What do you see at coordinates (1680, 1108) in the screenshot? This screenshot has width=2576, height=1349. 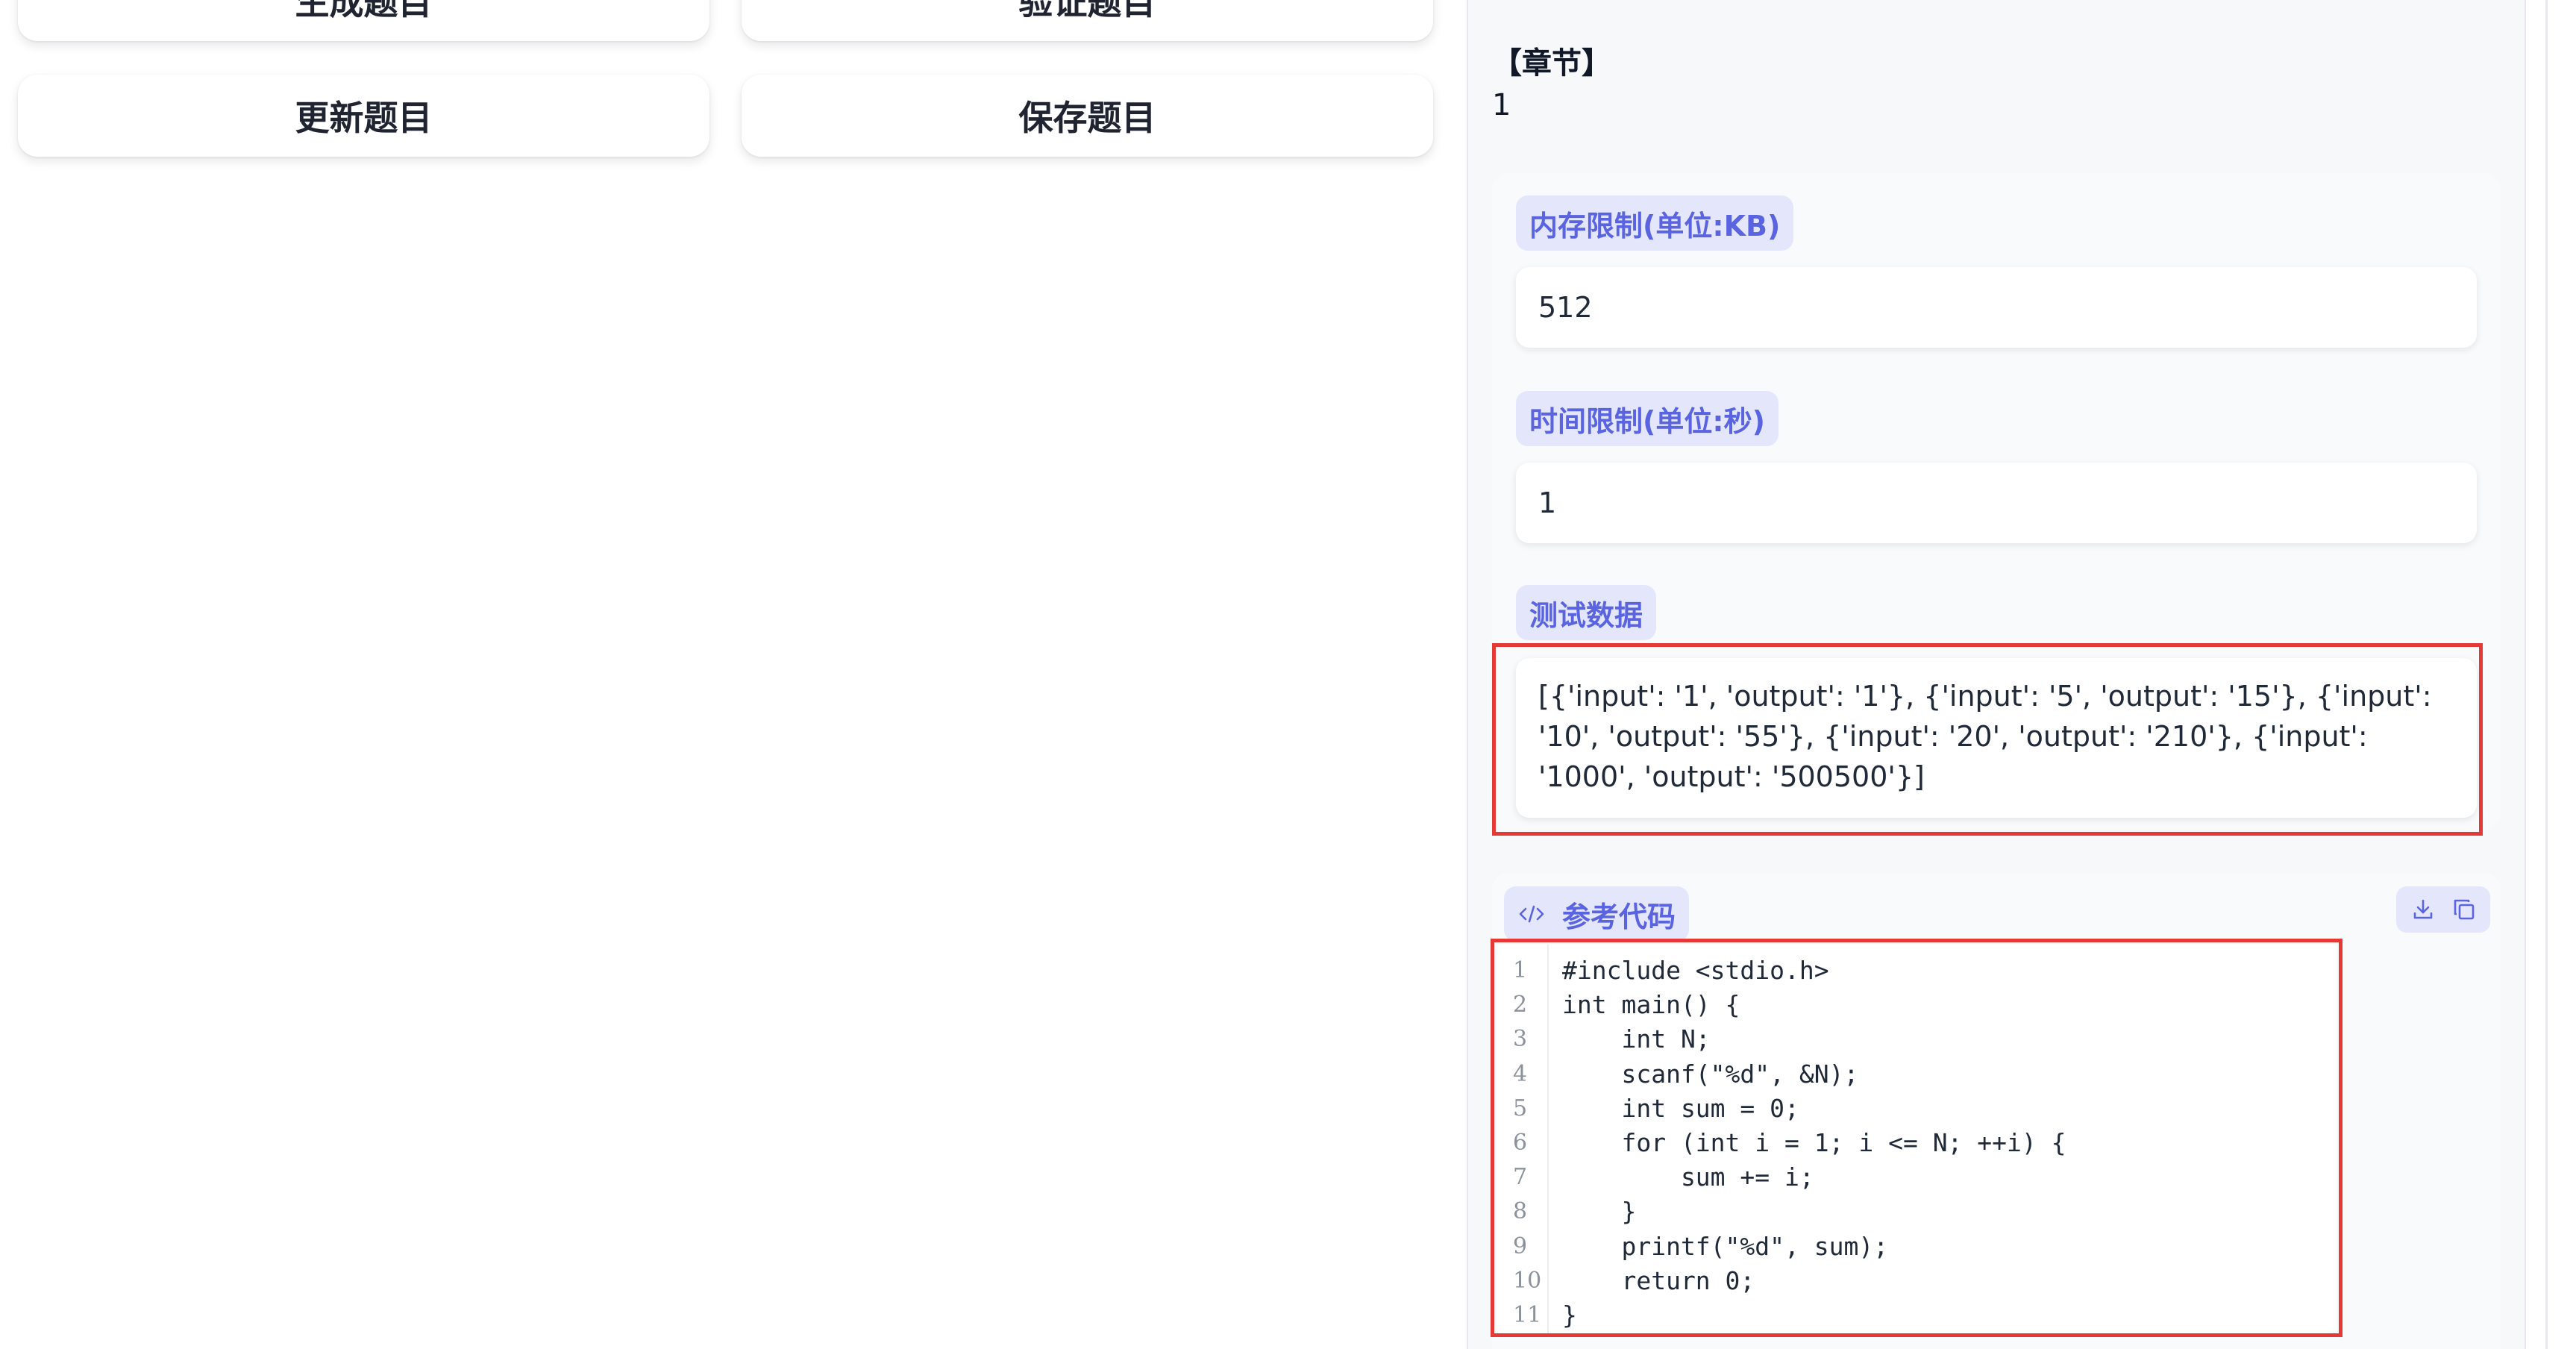 I see `code-line: int sum = 0;` at bounding box center [1680, 1108].